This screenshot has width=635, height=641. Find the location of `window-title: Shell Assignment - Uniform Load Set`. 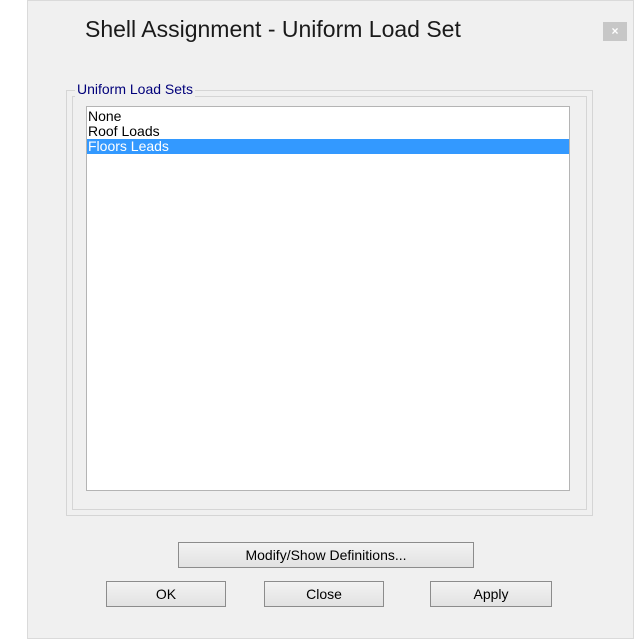

window-title: Shell Assignment - Uniform Load Set is located at coordinates (273, 29).